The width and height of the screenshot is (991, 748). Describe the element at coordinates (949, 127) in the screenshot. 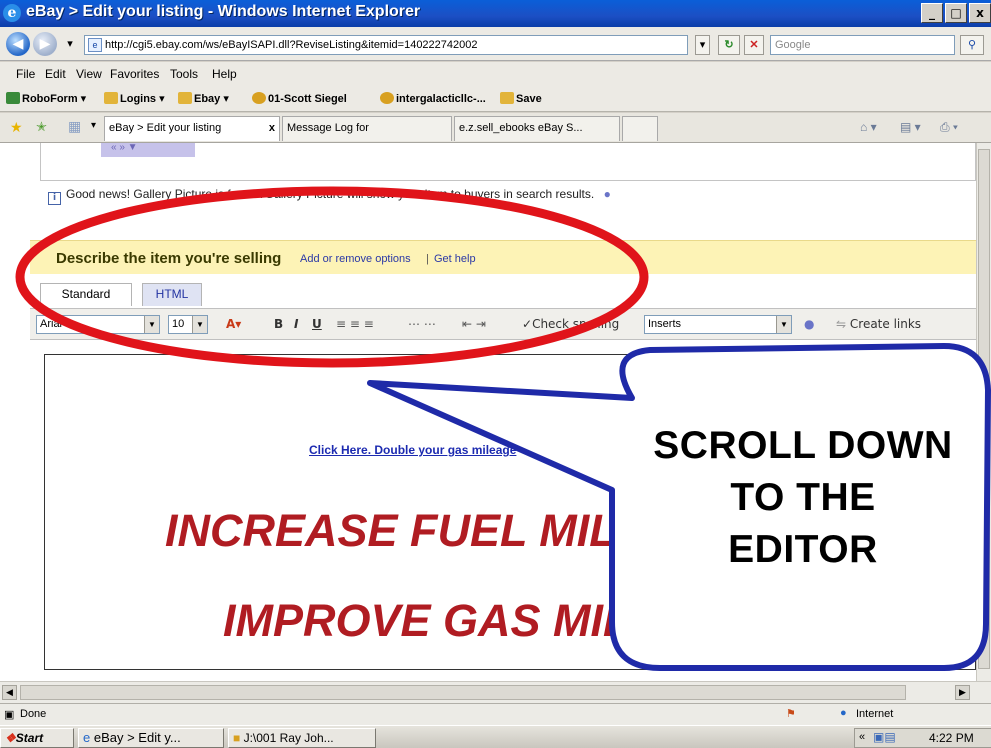

I see `print-icon: ⎙ ▾` at that location.